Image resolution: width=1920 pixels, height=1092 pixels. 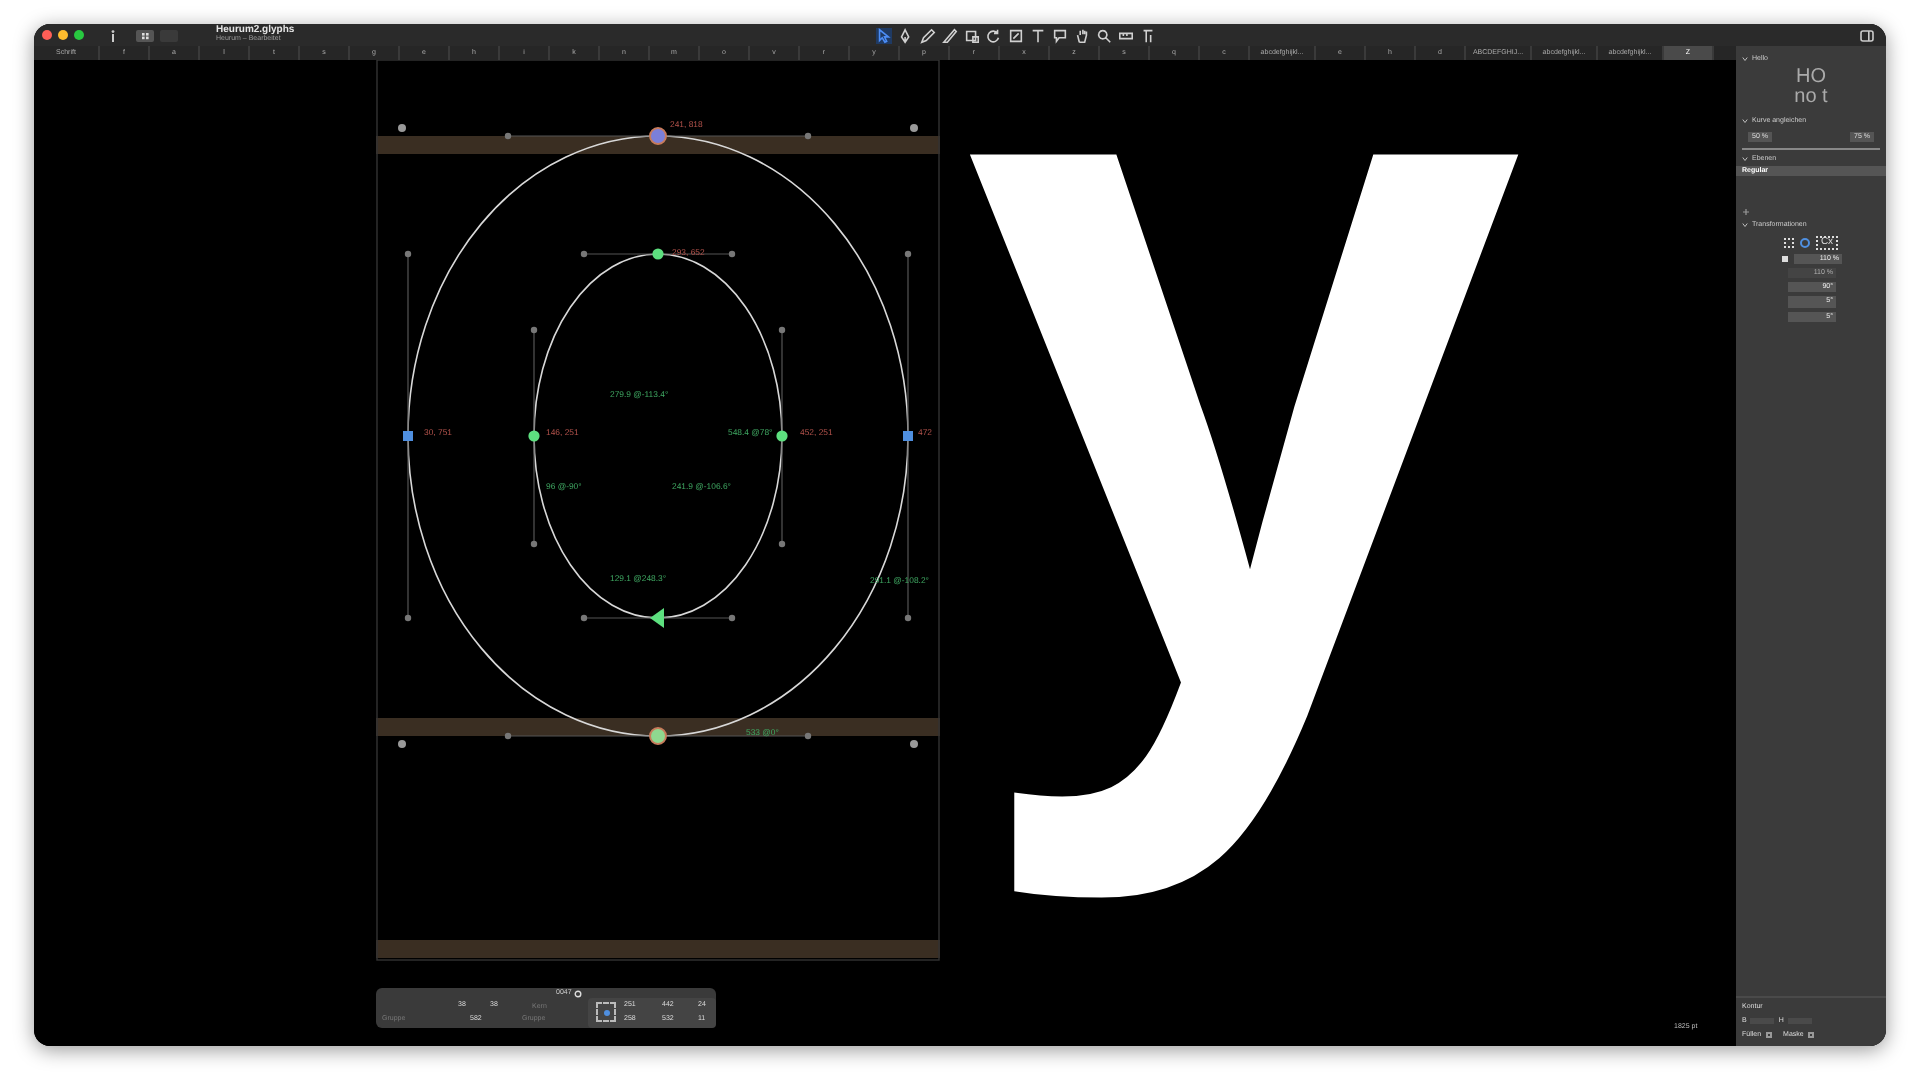 I want to click on settings-icon, so click(x=578, y=994).